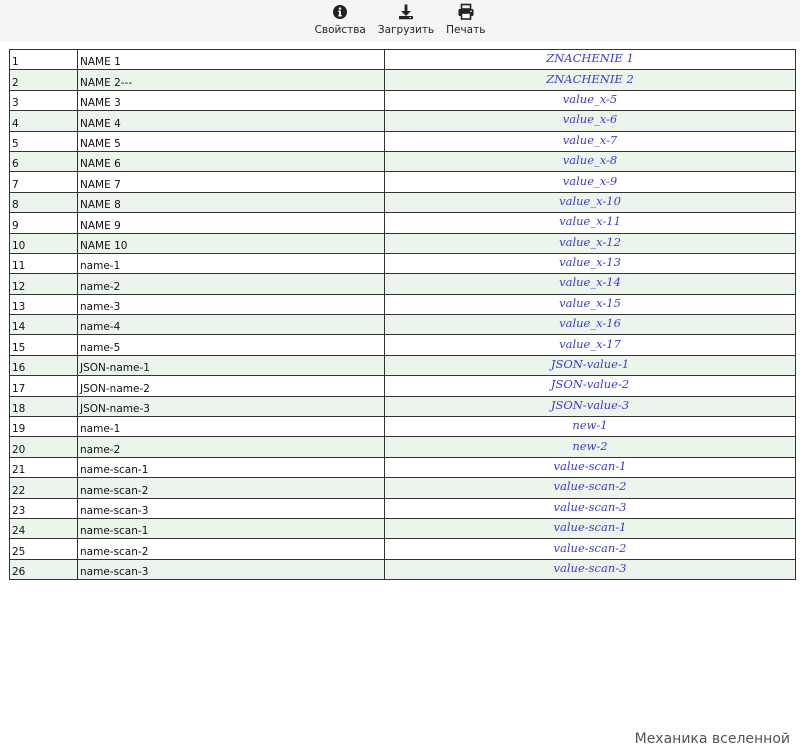 This screenshot has width=800, height=755. What do you see at coordinates (231, 345) in the screenshot?
I see `name-cell: name-5` at bounding box center [231, 345].